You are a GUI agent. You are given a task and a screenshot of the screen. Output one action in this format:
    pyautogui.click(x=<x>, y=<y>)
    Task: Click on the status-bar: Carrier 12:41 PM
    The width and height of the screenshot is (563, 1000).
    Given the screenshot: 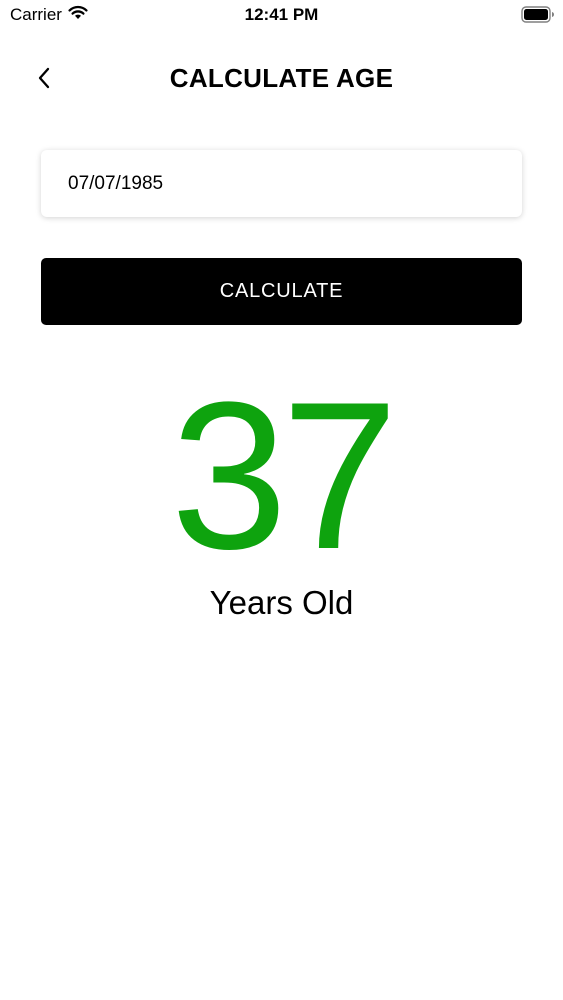 What is the action you would take?
    pyautogui.click(x=281, y=15)
    